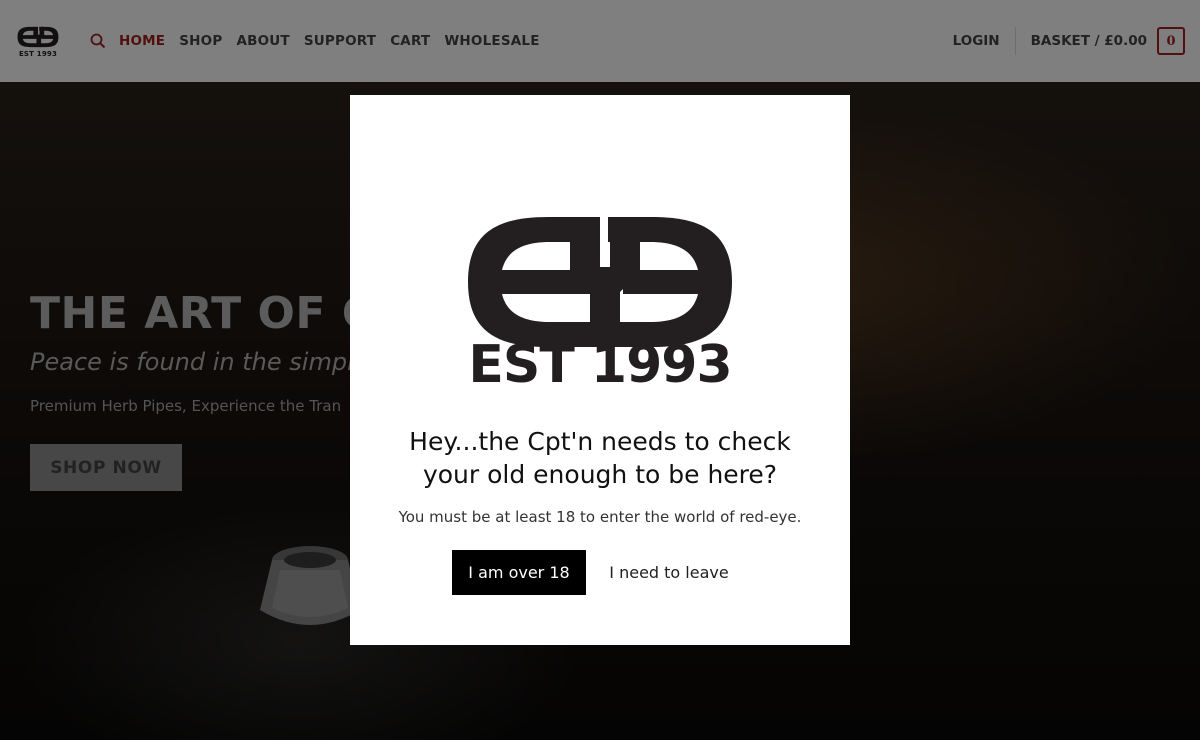  I want to click on confirm-age-button: I am over 18, so click(519, 572).